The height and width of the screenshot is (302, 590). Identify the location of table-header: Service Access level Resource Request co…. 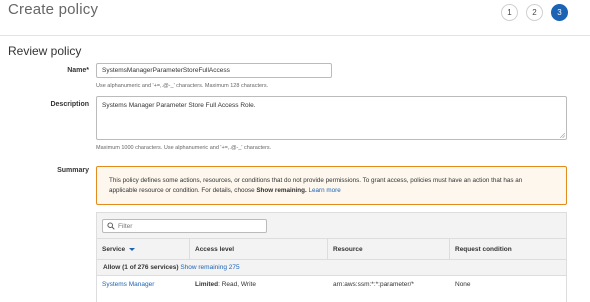
(331, 248).